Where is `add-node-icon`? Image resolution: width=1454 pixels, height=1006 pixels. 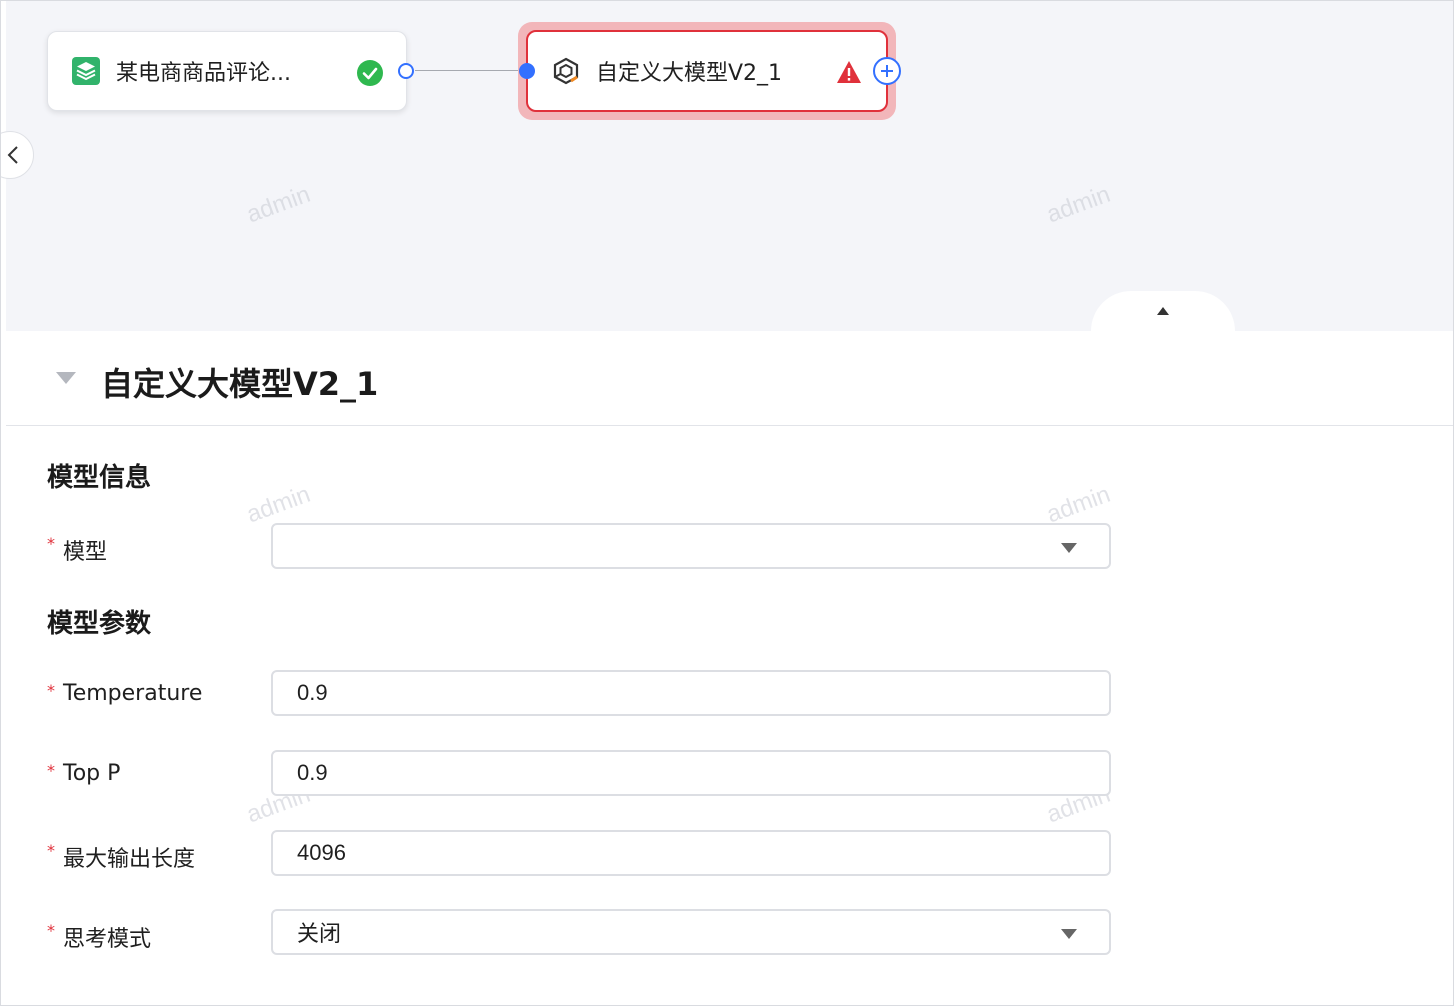 add-node-icon is located at coordinates (887, 71).